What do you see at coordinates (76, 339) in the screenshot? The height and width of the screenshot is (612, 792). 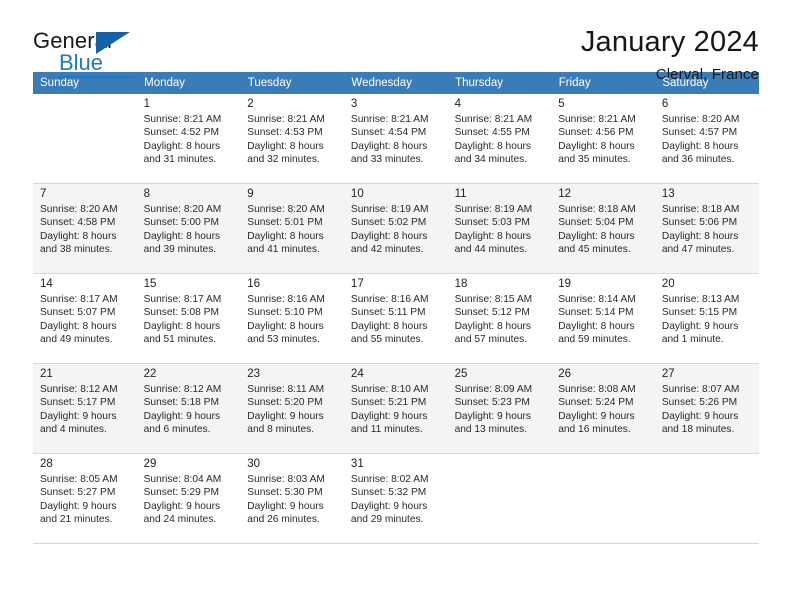 I see `daylight-text-line2: and 49 minutes.` at bounding box center [76, 339].